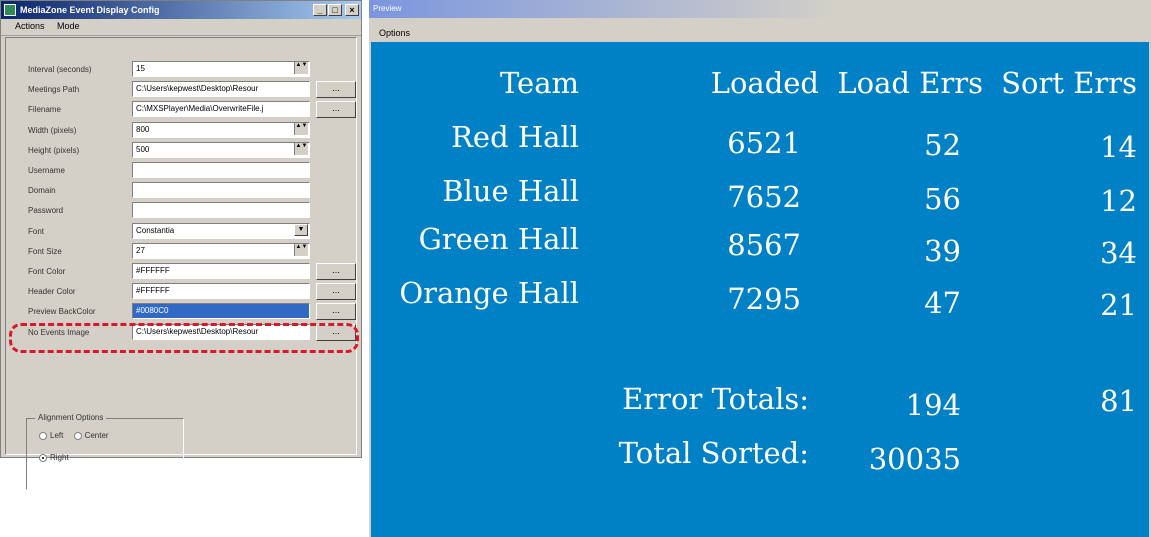  What do you see at coordinates (301, 149) in the screenshot?
I see `height-pixels-spinner: ▲▼` at bounding box center [301, 149].